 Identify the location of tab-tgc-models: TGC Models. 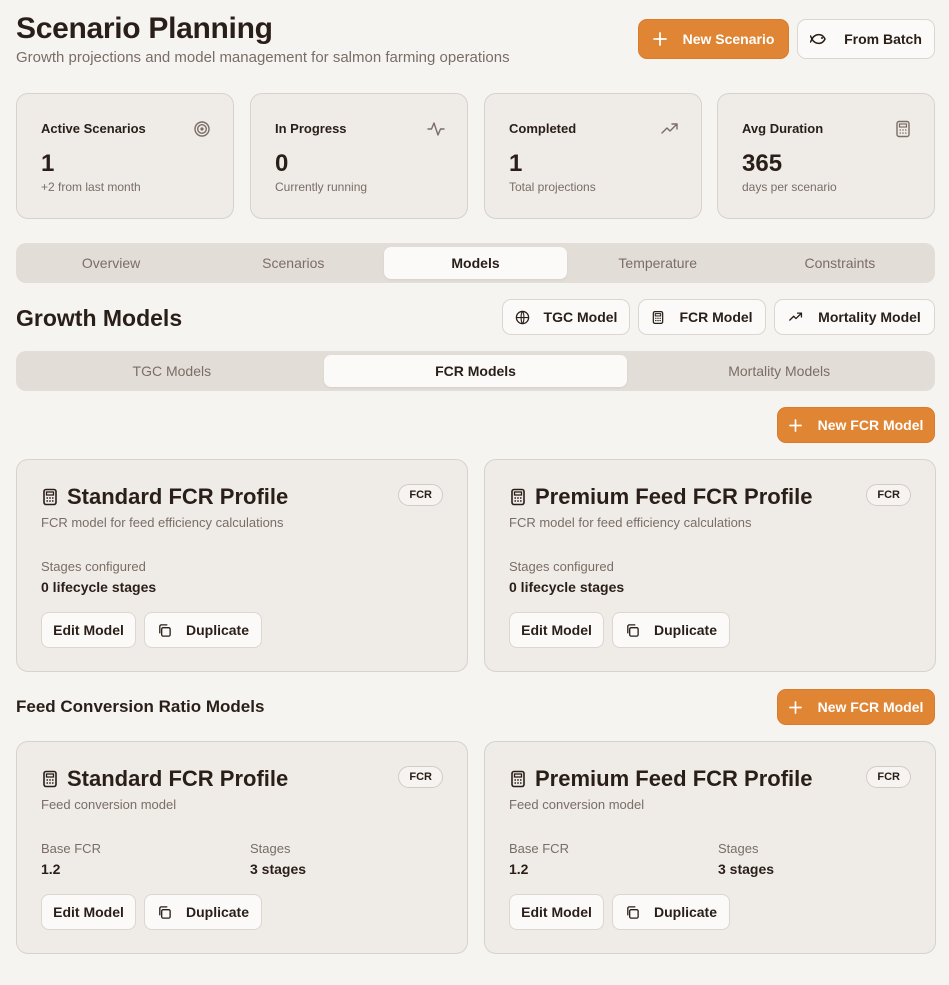
(172, 371).